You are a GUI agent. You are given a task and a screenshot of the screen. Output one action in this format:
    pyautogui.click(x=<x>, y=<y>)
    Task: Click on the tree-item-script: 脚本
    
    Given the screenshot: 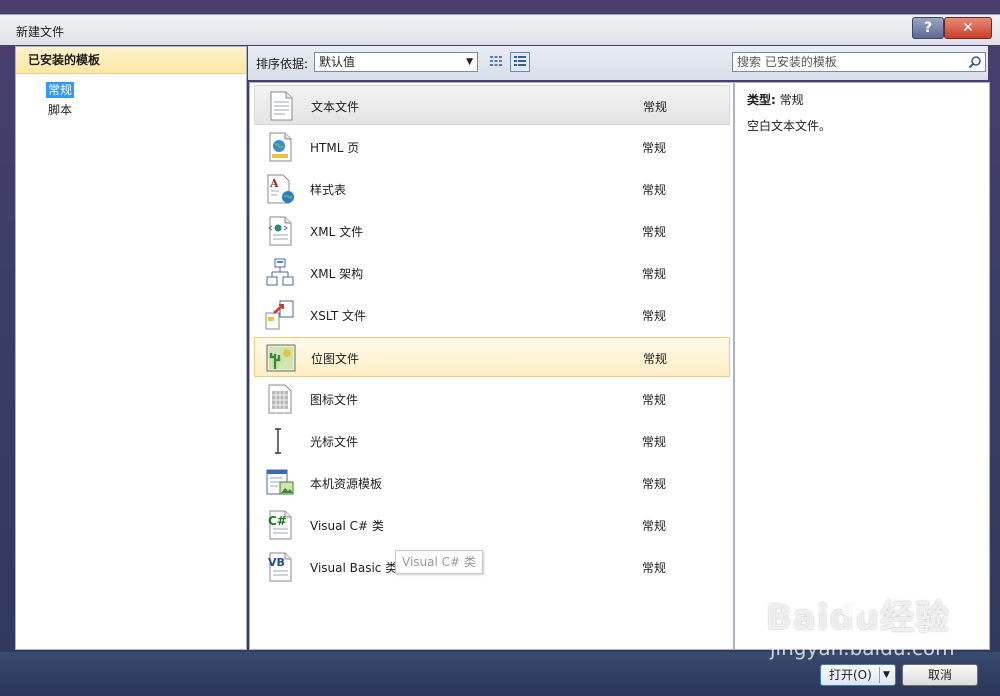 What is the action you would take?
    pyautogui.click(x=146, y=110)
    